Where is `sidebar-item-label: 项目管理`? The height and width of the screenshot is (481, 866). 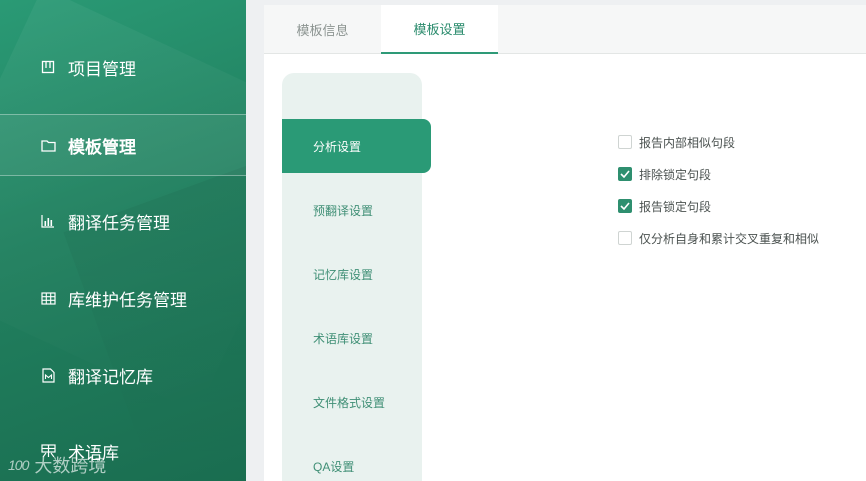
sidebar-item-label: 项目管理 is located at coordinates (102, 69).